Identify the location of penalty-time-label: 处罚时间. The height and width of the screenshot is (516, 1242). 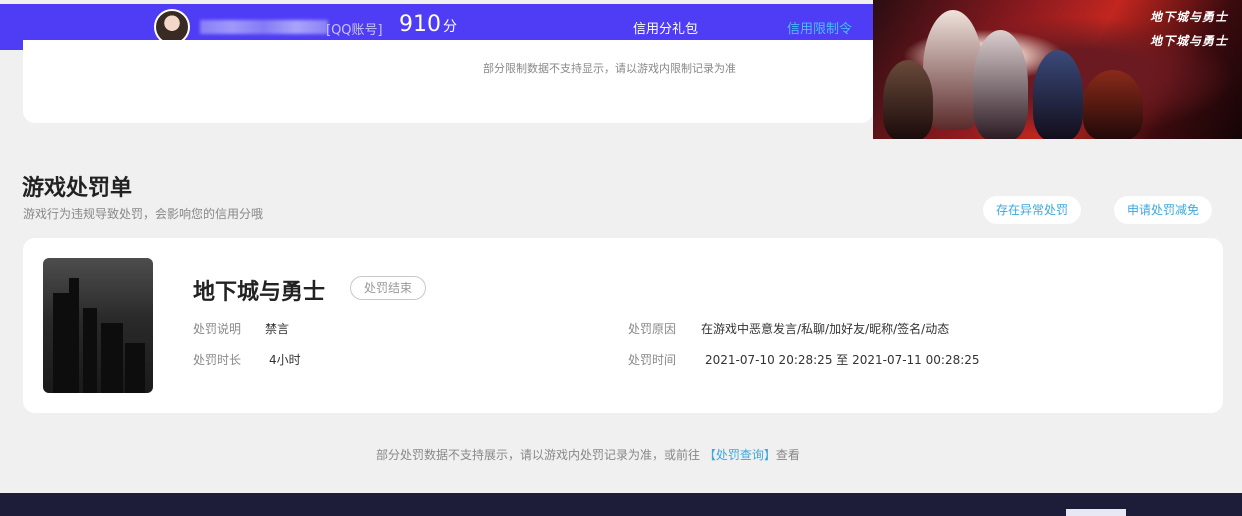
(652, 360).